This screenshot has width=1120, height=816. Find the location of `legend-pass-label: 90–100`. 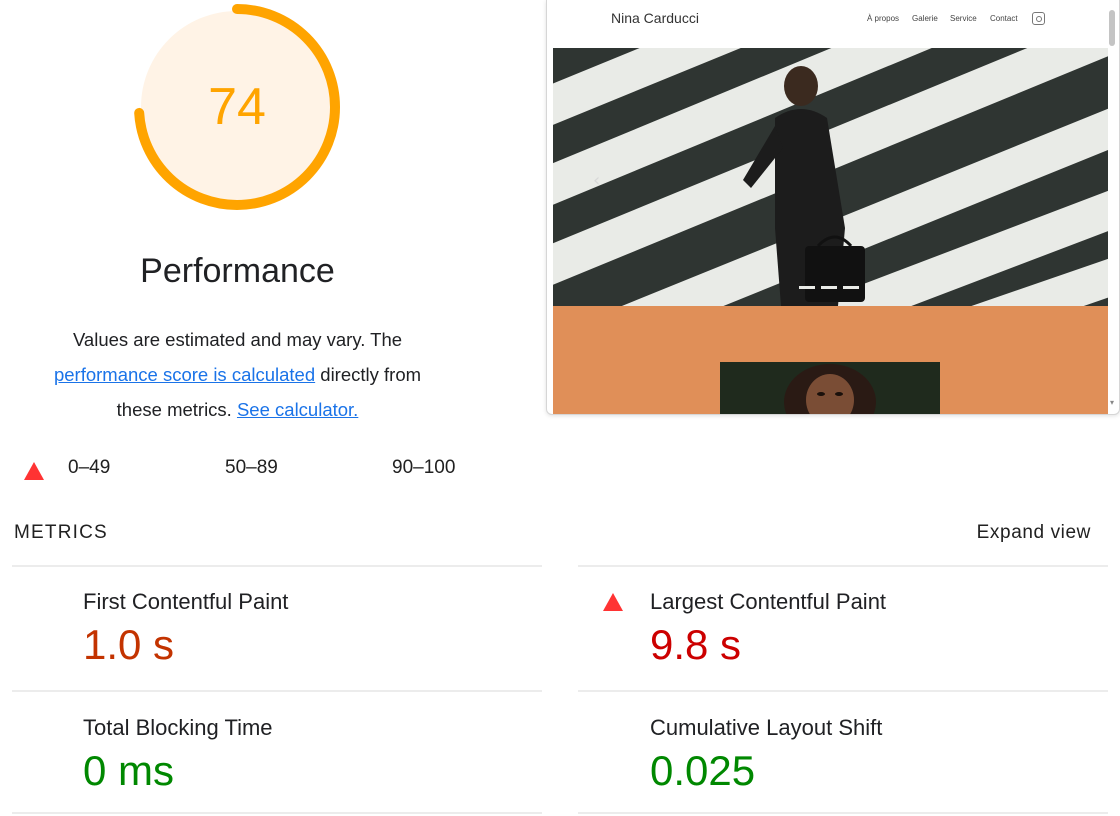

legend-pass-label: 90–100 is located at coordinates (424, 467).